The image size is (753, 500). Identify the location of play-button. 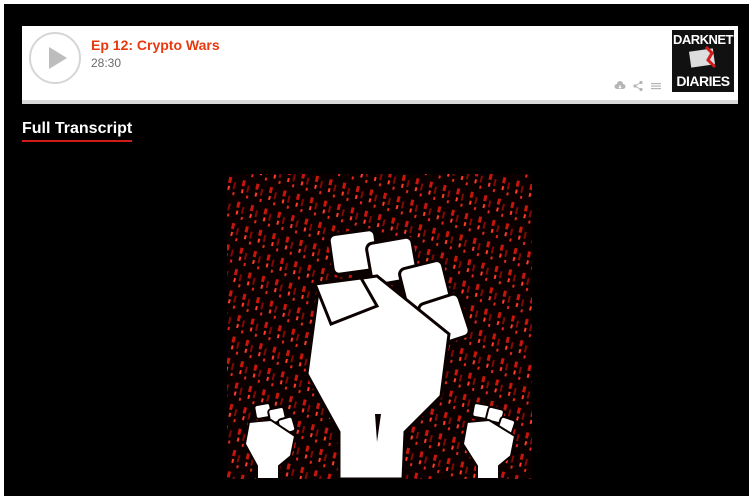
(55, 58).